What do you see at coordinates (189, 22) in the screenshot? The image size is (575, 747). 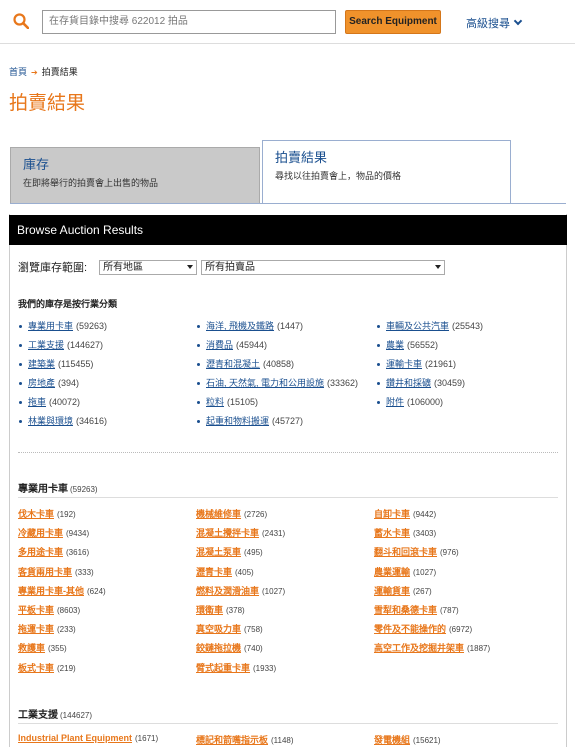 I see `search-input: 在存貨目錄中搜尋 622012 拍品` at bounding box center [189, 22].